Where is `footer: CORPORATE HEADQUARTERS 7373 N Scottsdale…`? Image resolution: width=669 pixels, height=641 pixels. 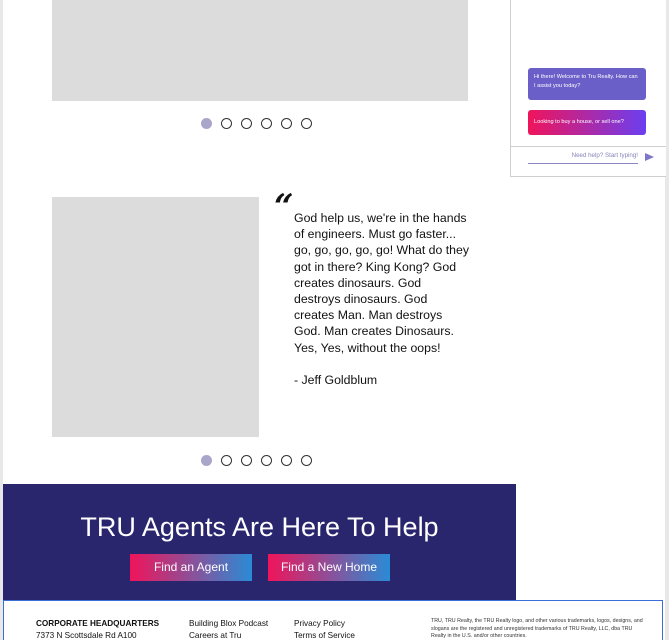
footer: CORPORATE HEADQUARTERS 7373 N Scottsdale… is located at coordinates (333, 620).